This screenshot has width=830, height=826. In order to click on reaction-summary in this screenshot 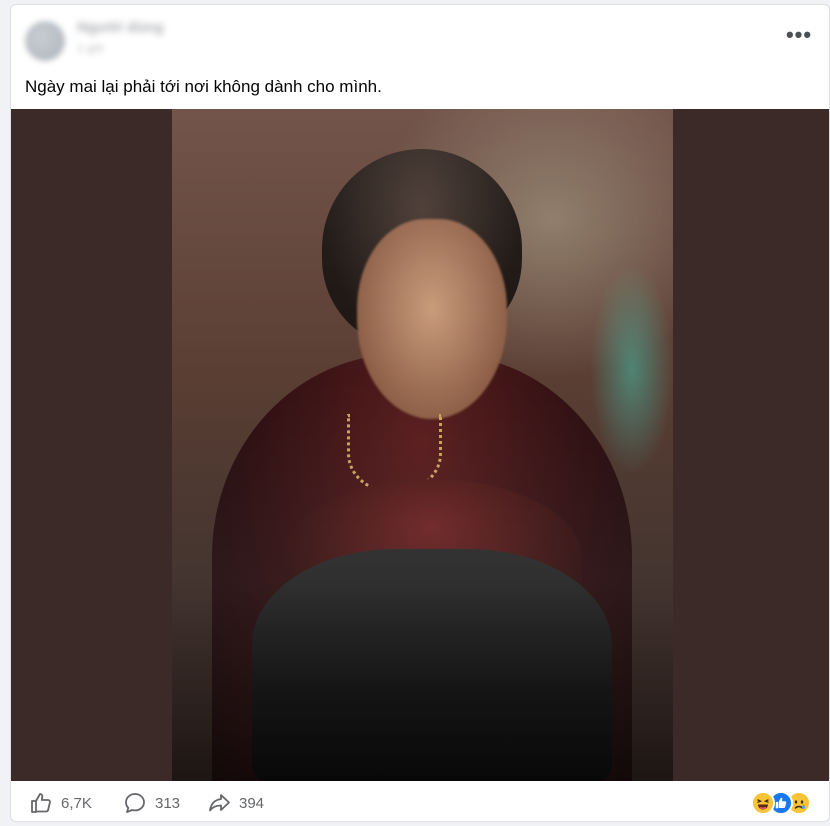, I will do `click(785, 804)`.